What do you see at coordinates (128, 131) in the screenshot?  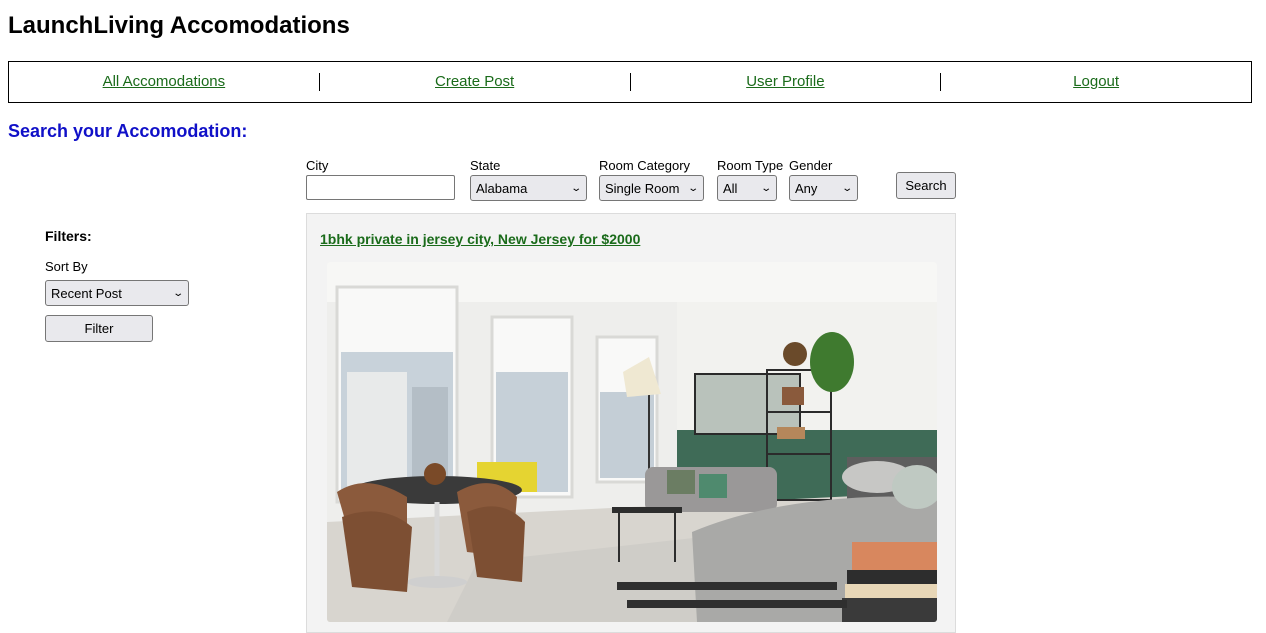 I see `search-heading: Search your Accomodation:` at bounding box center [128, 131].